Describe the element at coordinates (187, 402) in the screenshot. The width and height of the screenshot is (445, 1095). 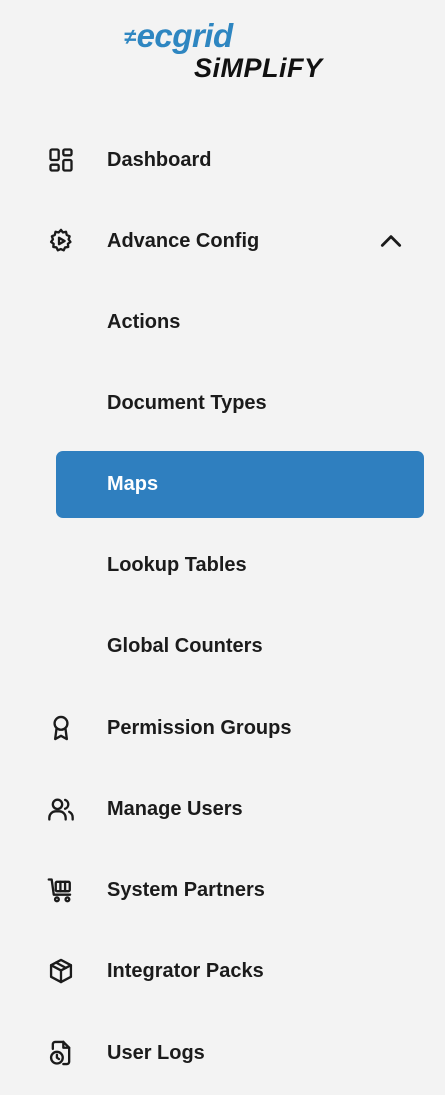
I see `nav-label-document-types: Document Types` at that location.